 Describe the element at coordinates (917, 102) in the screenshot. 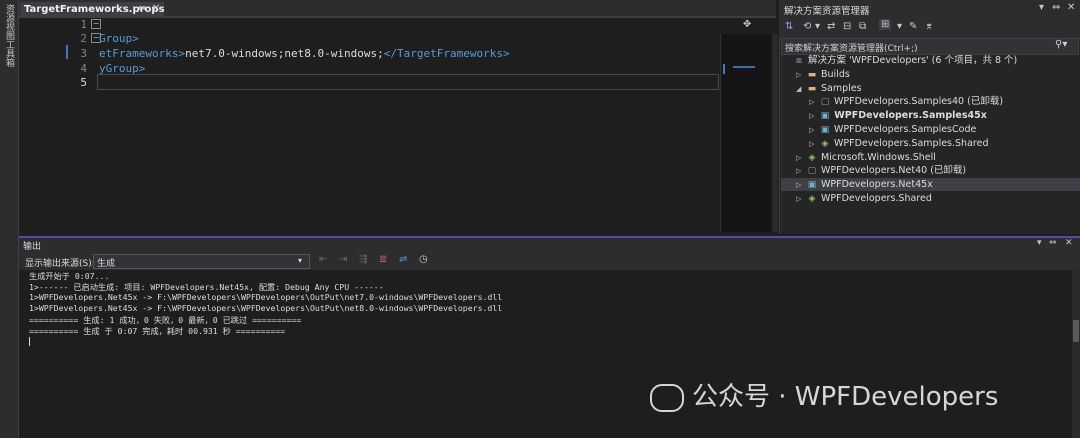

I see `tree-item-label: WPFDevelopers.Samples40 (已卸载)` at that location.